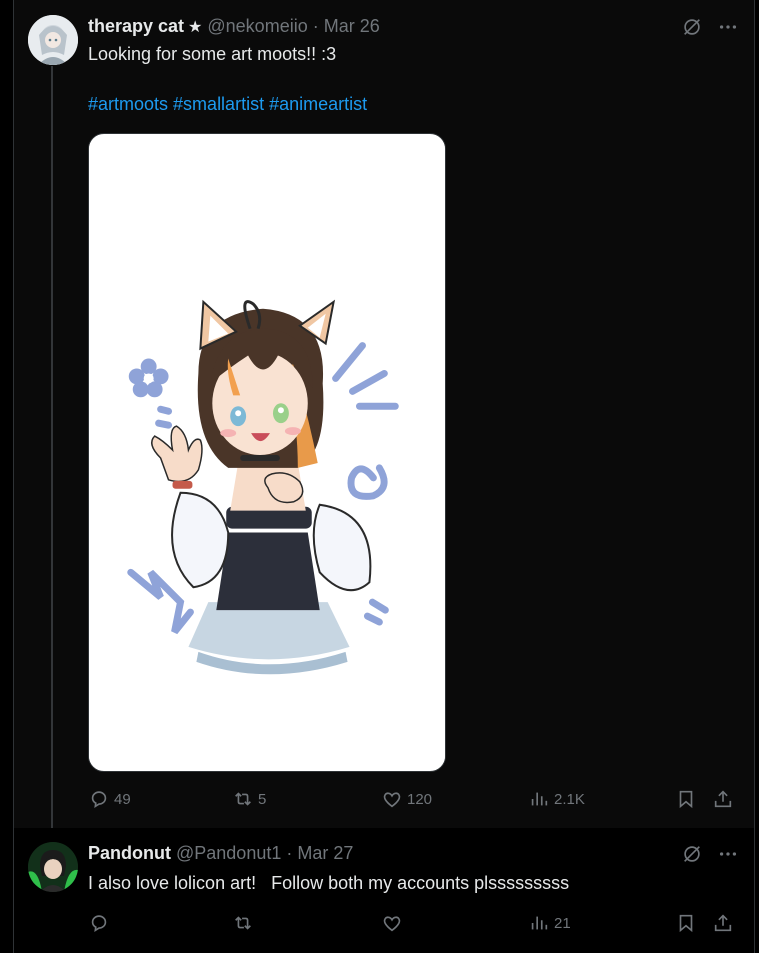  What do you see at coordinates (122, 799) in the screenshot?
I see `reply-count: 49` at bounding box center [122, 799].